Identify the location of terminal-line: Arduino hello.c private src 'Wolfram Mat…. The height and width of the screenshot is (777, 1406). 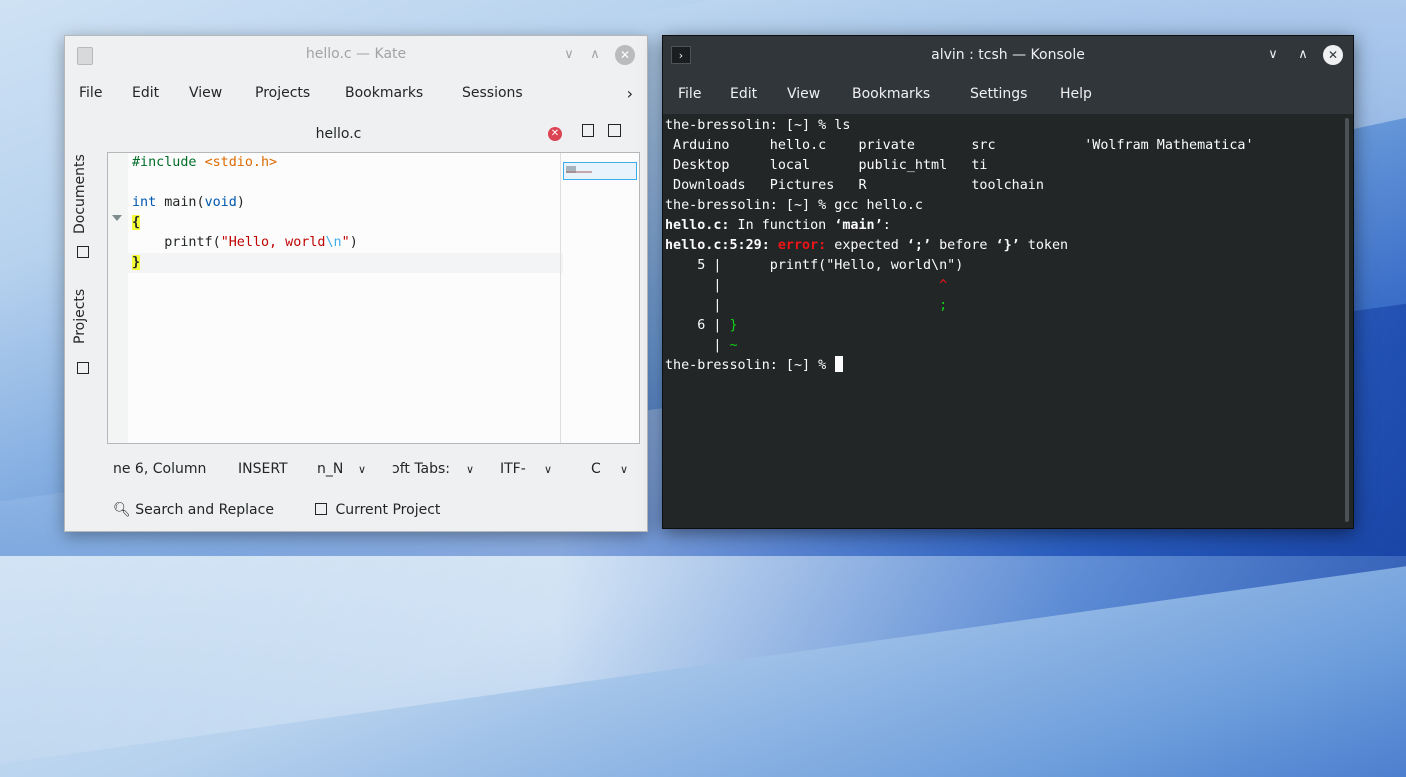
(959, 145).